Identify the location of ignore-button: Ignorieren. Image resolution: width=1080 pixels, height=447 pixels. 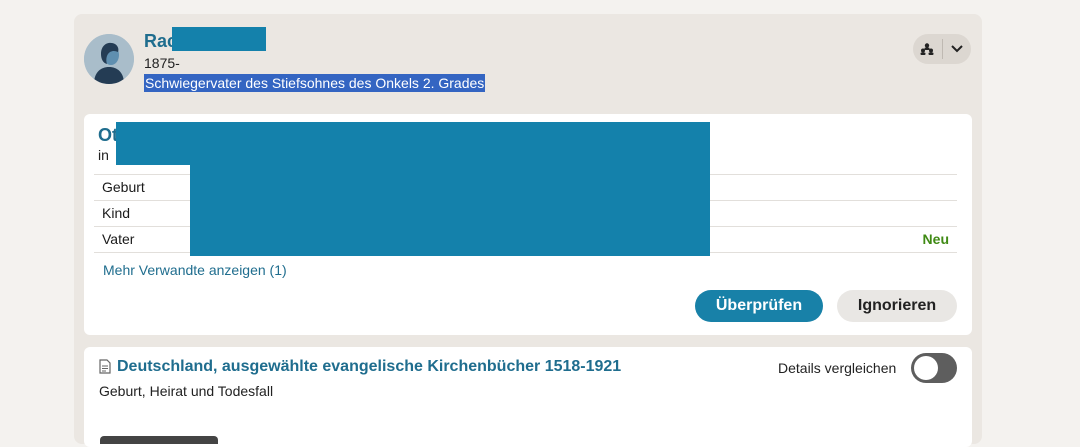
(897, 306).